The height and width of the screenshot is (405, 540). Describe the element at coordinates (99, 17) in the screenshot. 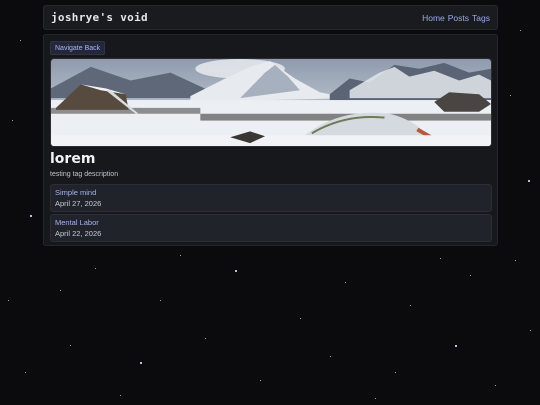

I see `site-title: joshrye's void` at that location.